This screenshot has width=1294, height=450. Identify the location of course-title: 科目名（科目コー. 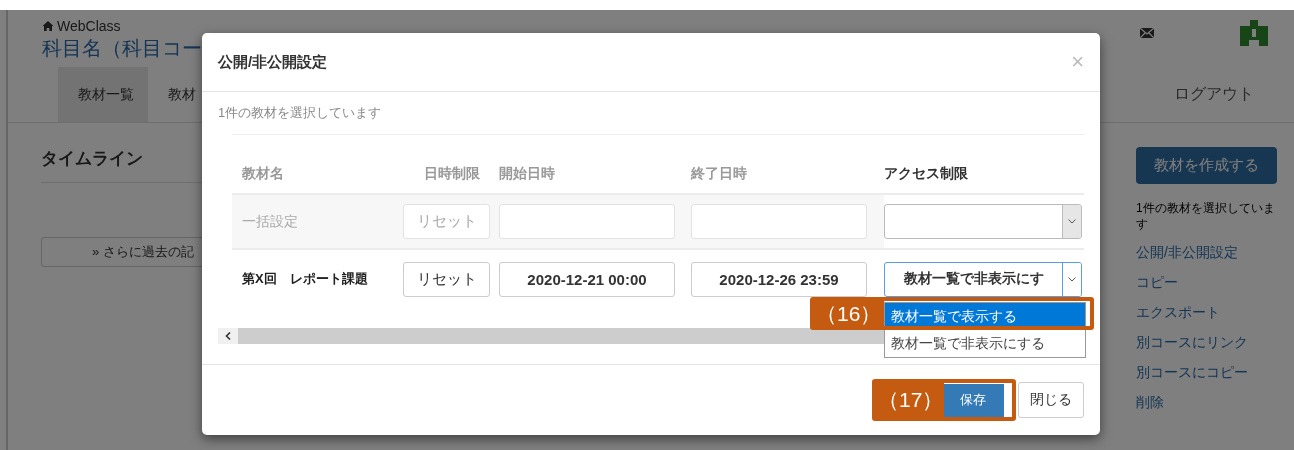
(122, 48).